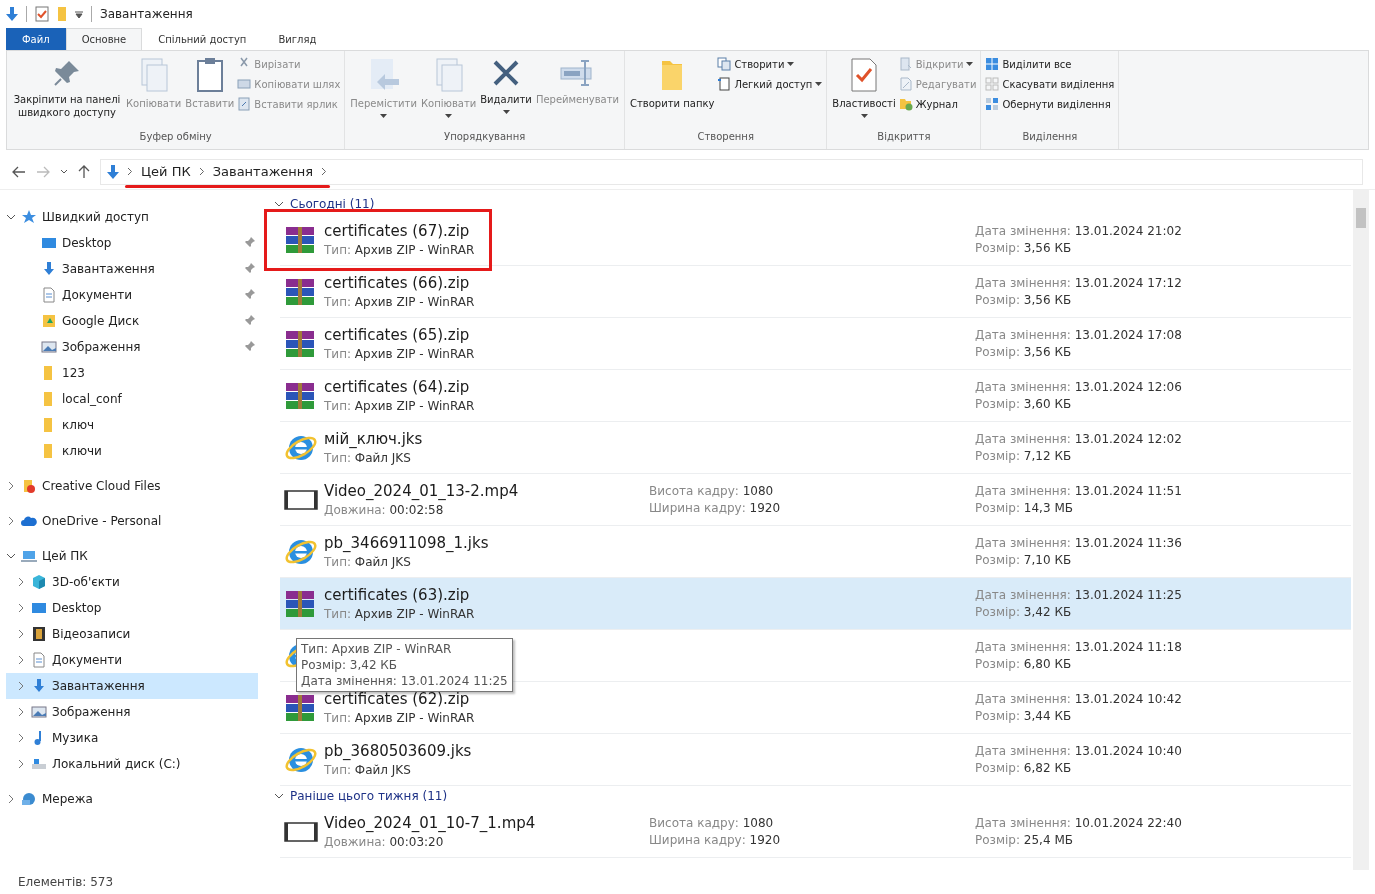 The image size is (1375, 894). Describe the element at coordinates (67, 93) in the screenshot. I see `ribbon-button: Закріпити на панелі швидкого доступу` at that location.